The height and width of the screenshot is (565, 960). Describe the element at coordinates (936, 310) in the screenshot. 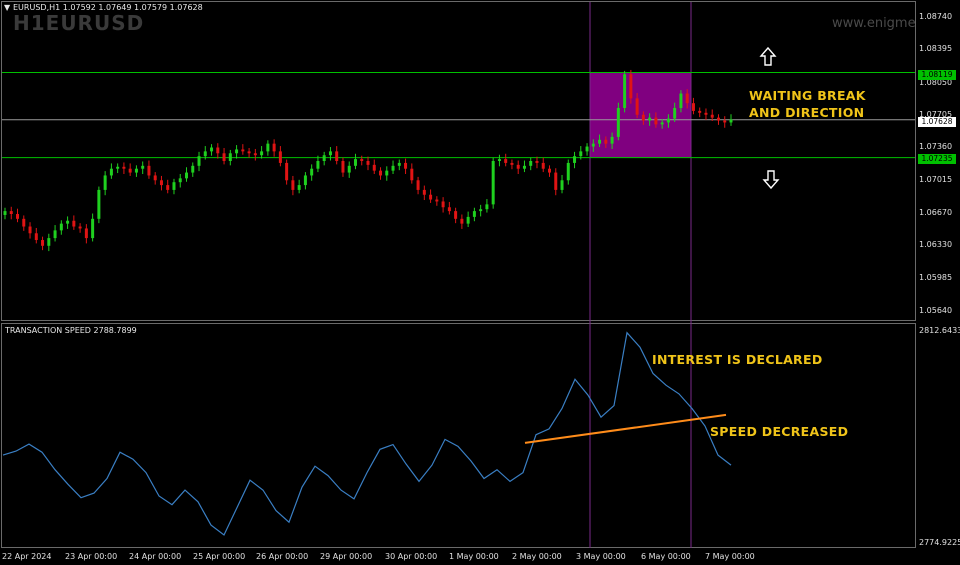

I see `price-axis-label: 1.05640` at that location.